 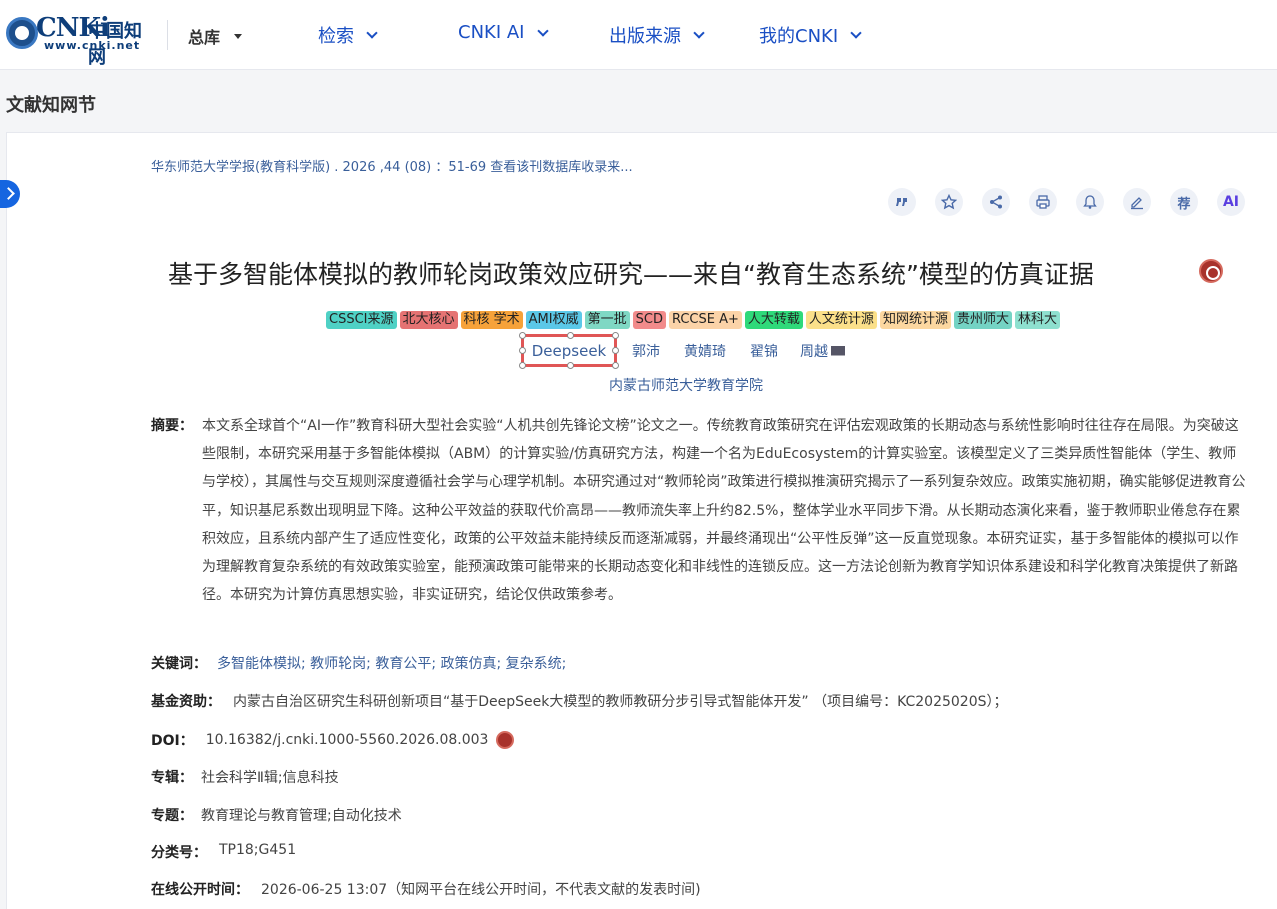 I want to click on keywords-value: 多智能体模拟; 教师轮岗; 教育公平; 政策仿真; 复杂系统;, so click(x=391, y=663).